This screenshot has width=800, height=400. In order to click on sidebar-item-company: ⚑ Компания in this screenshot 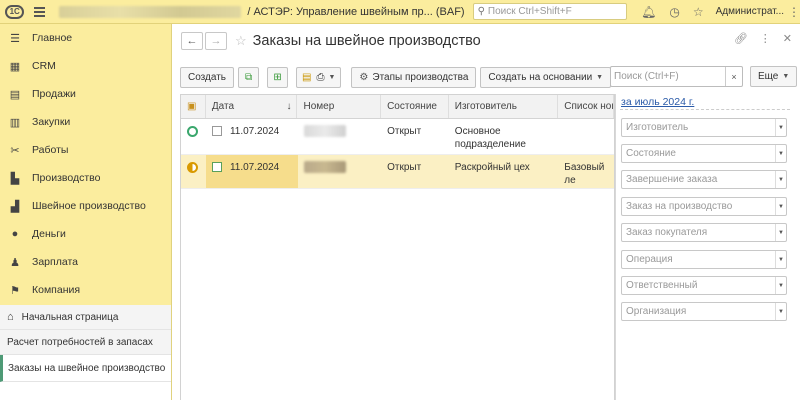, I will do `click(85, 290)`.